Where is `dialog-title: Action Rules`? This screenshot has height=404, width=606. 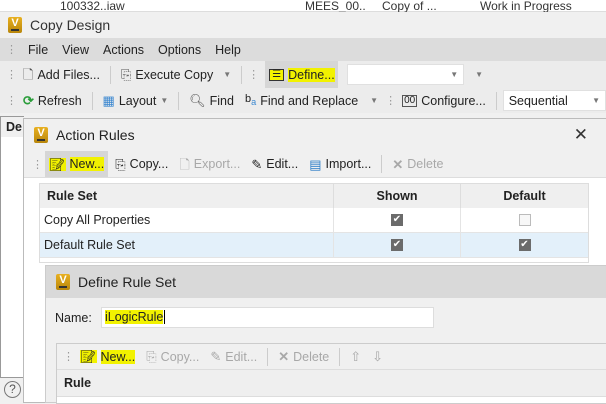
dialog-title: Action Rules is located at coordinates (95, 135).